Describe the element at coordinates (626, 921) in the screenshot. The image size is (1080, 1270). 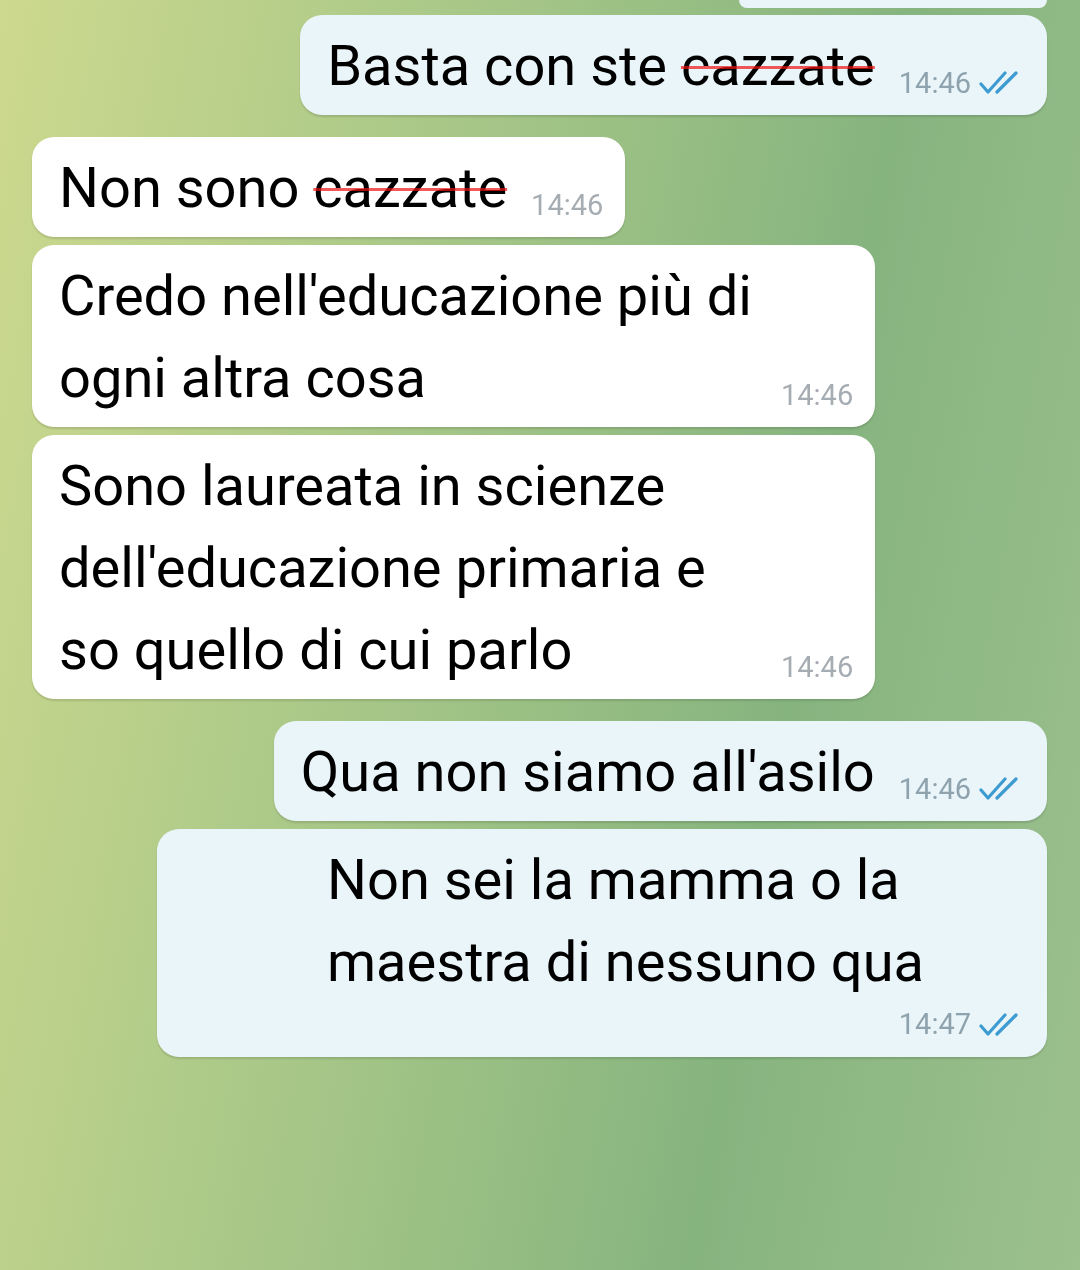
I see `message-text: Non sei la mamma o la maestra di nessuno qua` at that location.